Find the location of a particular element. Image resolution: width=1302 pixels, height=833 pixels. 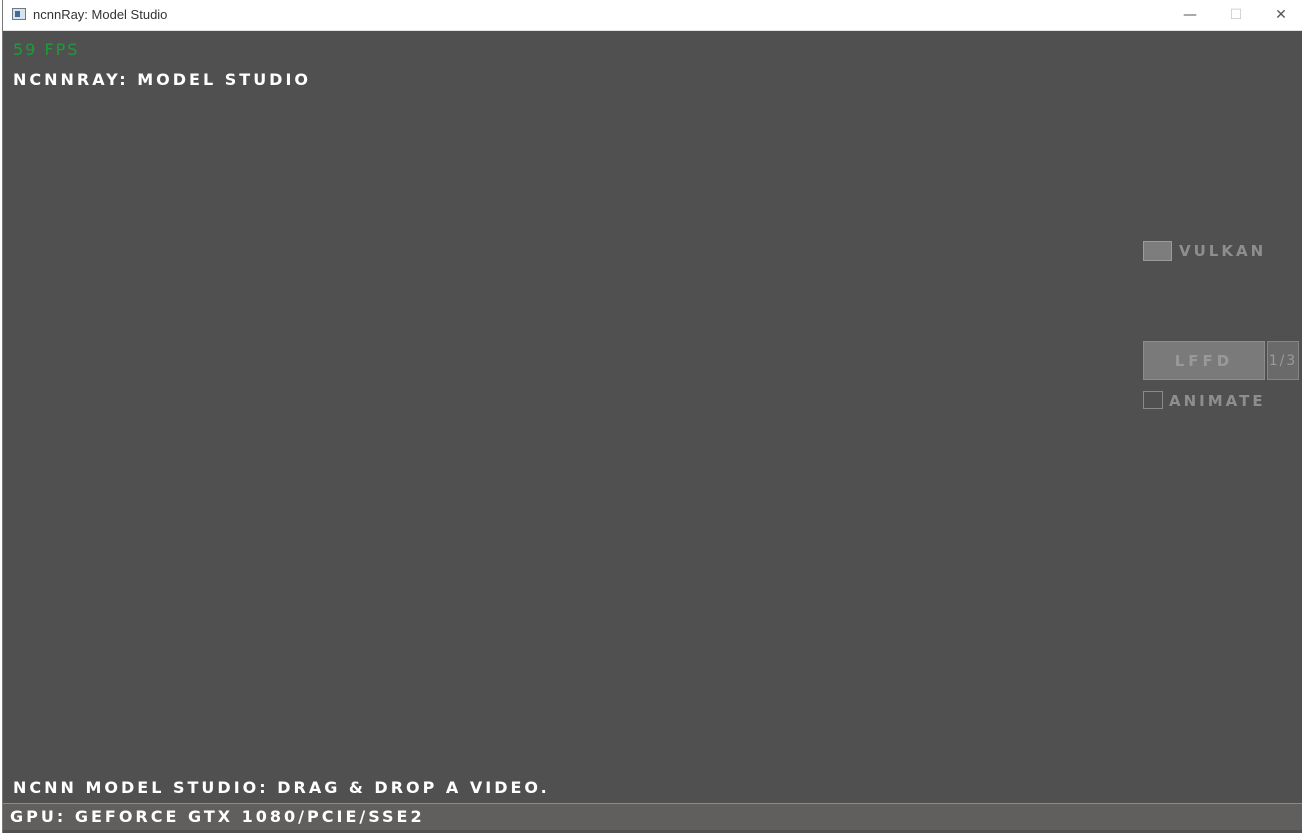

fps-counter: 59 FPS is located at coordinates (46, 49).